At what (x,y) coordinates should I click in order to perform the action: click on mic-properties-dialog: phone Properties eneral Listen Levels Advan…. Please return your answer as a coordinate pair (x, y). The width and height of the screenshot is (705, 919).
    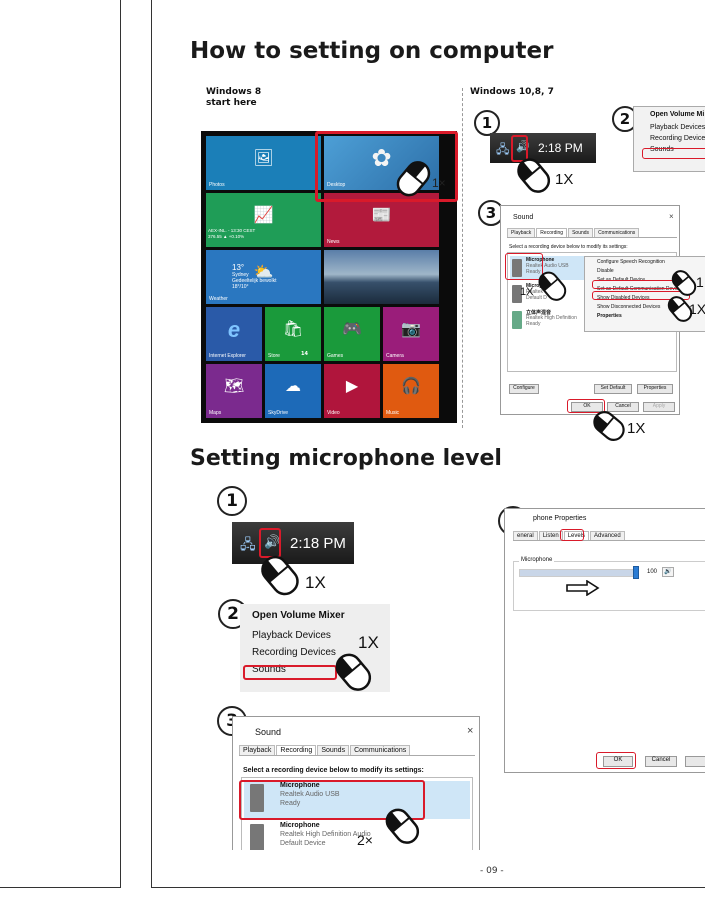
    Looking at the image, I should click on (604, 640).